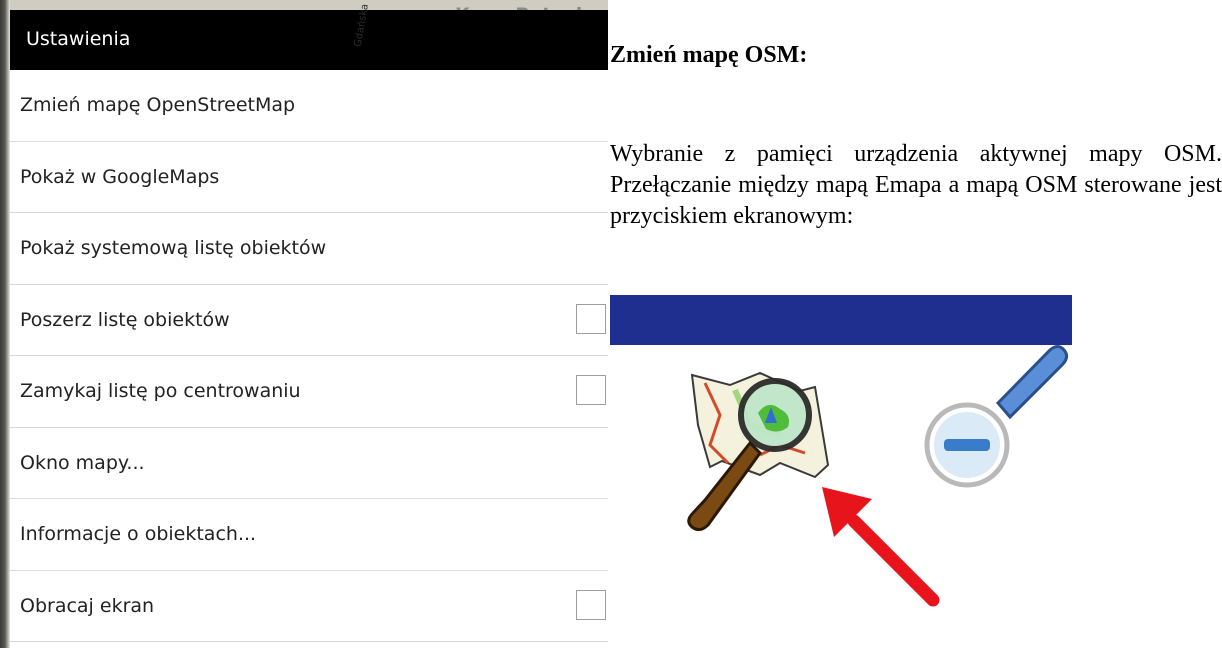 The height and width of the screenshot is (648, 1222). I want to click on background-map-street-label: Gdańska, so click(361, 25).